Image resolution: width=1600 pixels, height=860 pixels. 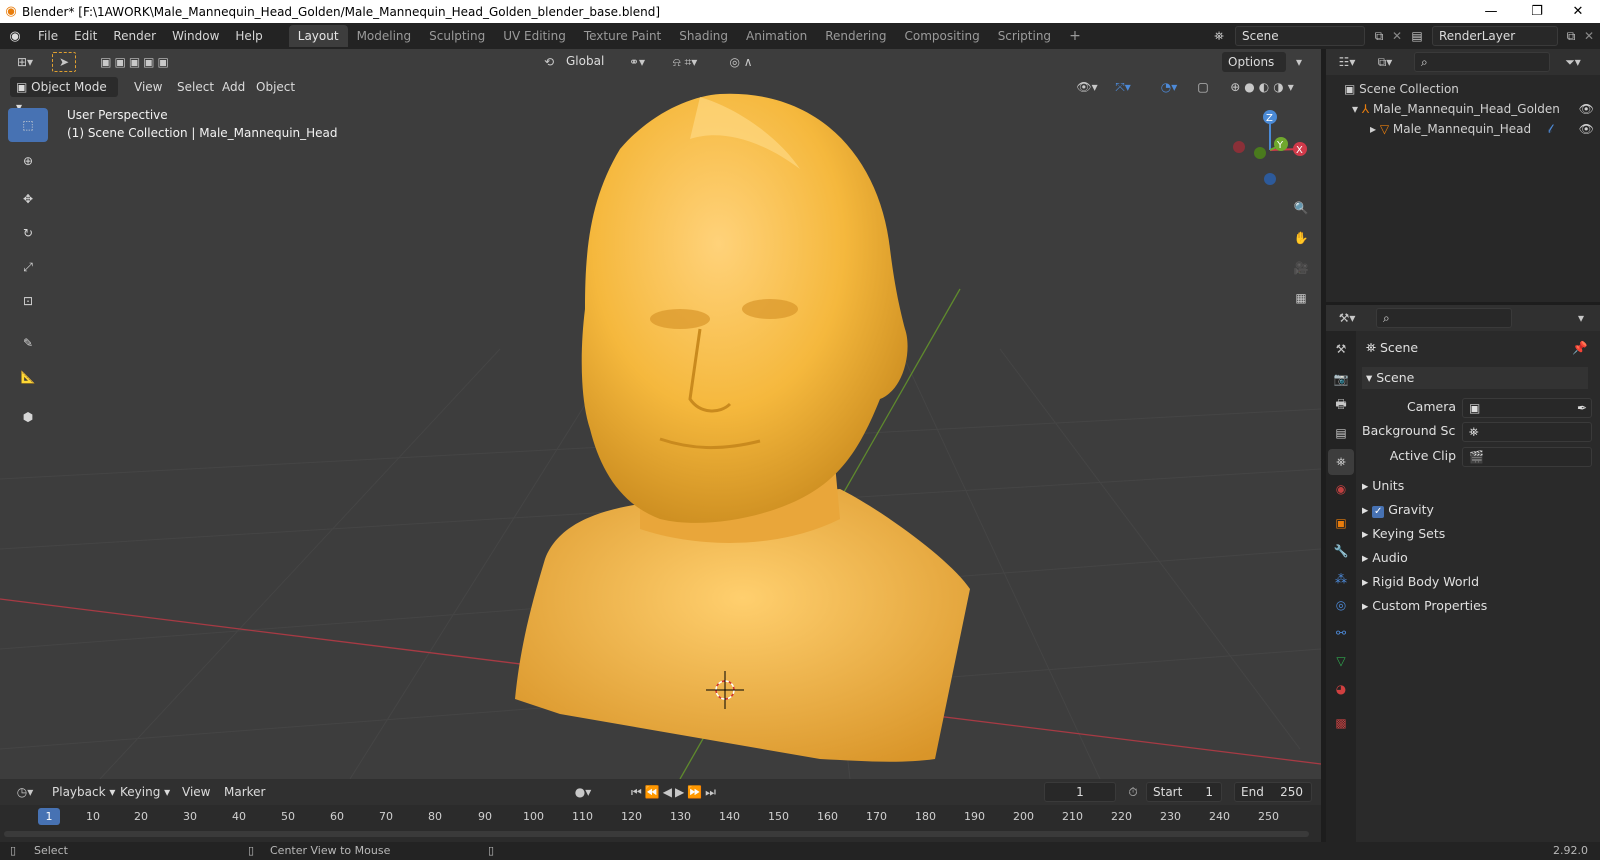 I want to click on camera-field: ▣ ✒, so click(x=1527, y=408).